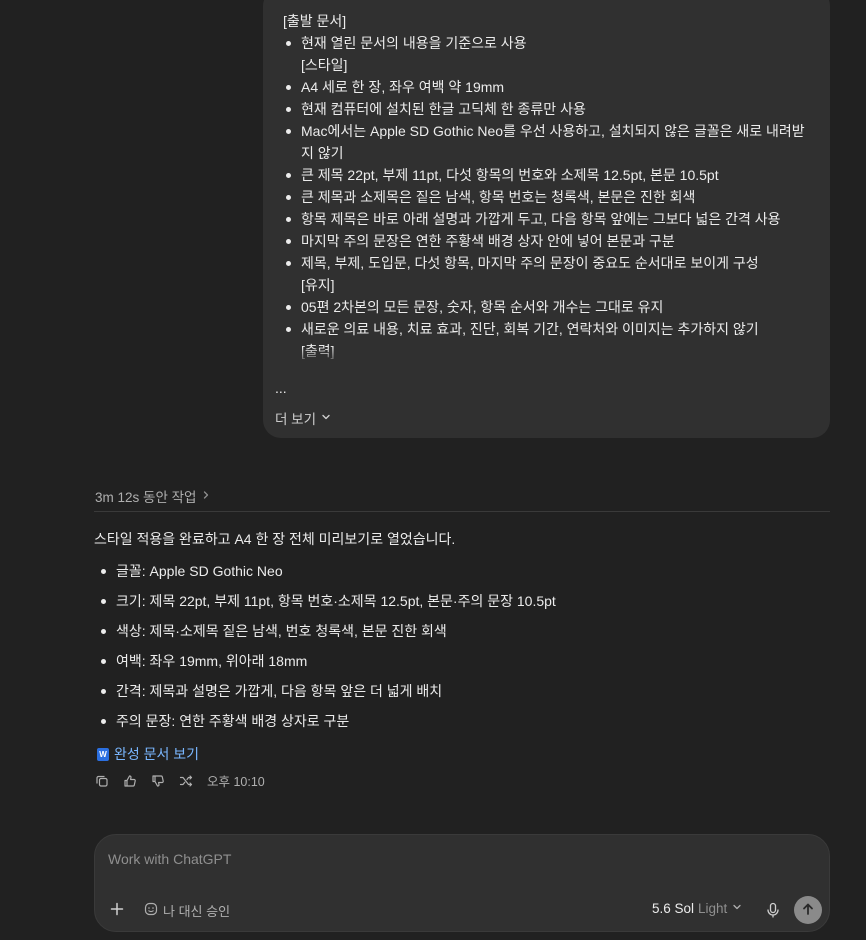 The image size is (866, 940). What do you see at coordinates (713, 908) in the screenshot?
I see `model-mode: Light` at bounding box center [713, 908].